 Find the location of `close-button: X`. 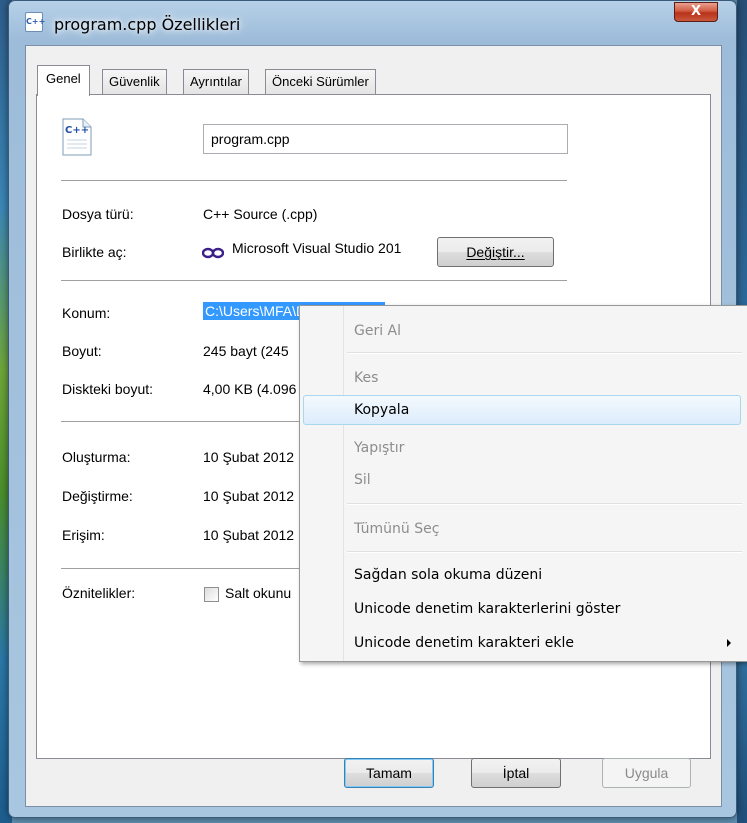

close-button: X is located at coordinates (696, 12).